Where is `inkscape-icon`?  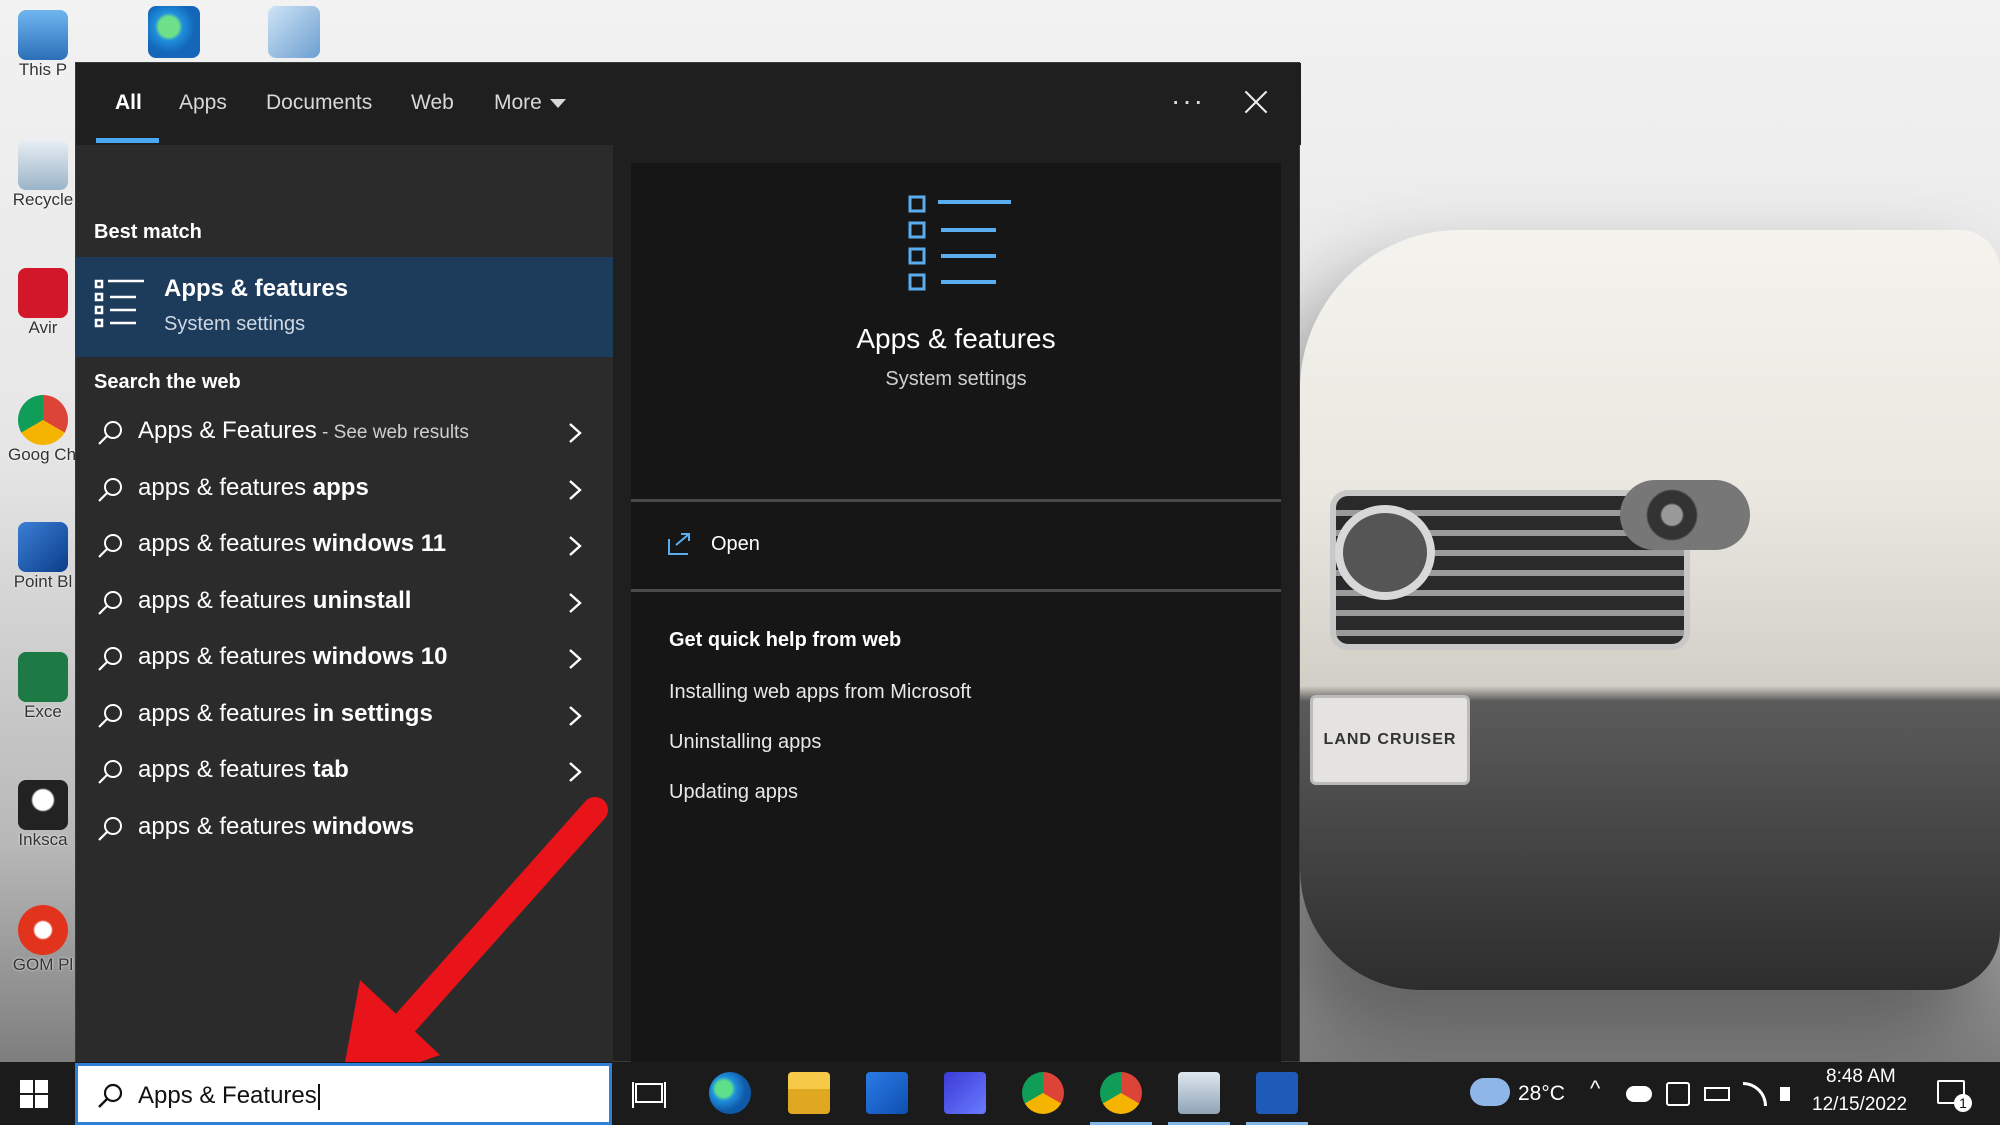
inkscape-icon is located at coordinates (43, 805).